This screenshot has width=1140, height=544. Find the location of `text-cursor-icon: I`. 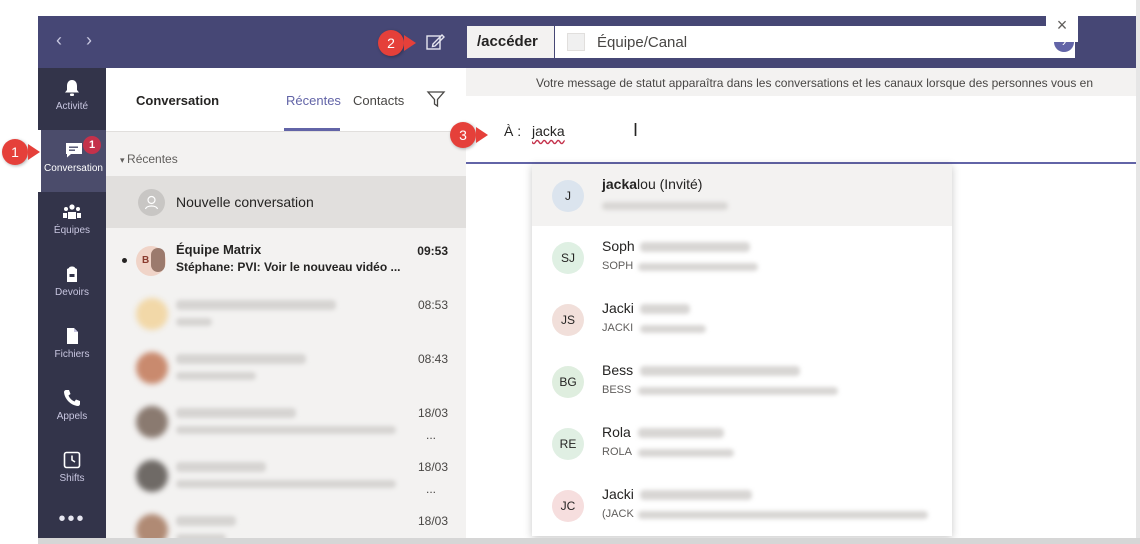

text-cursor-icon: I is located at coordinates (636, 130).